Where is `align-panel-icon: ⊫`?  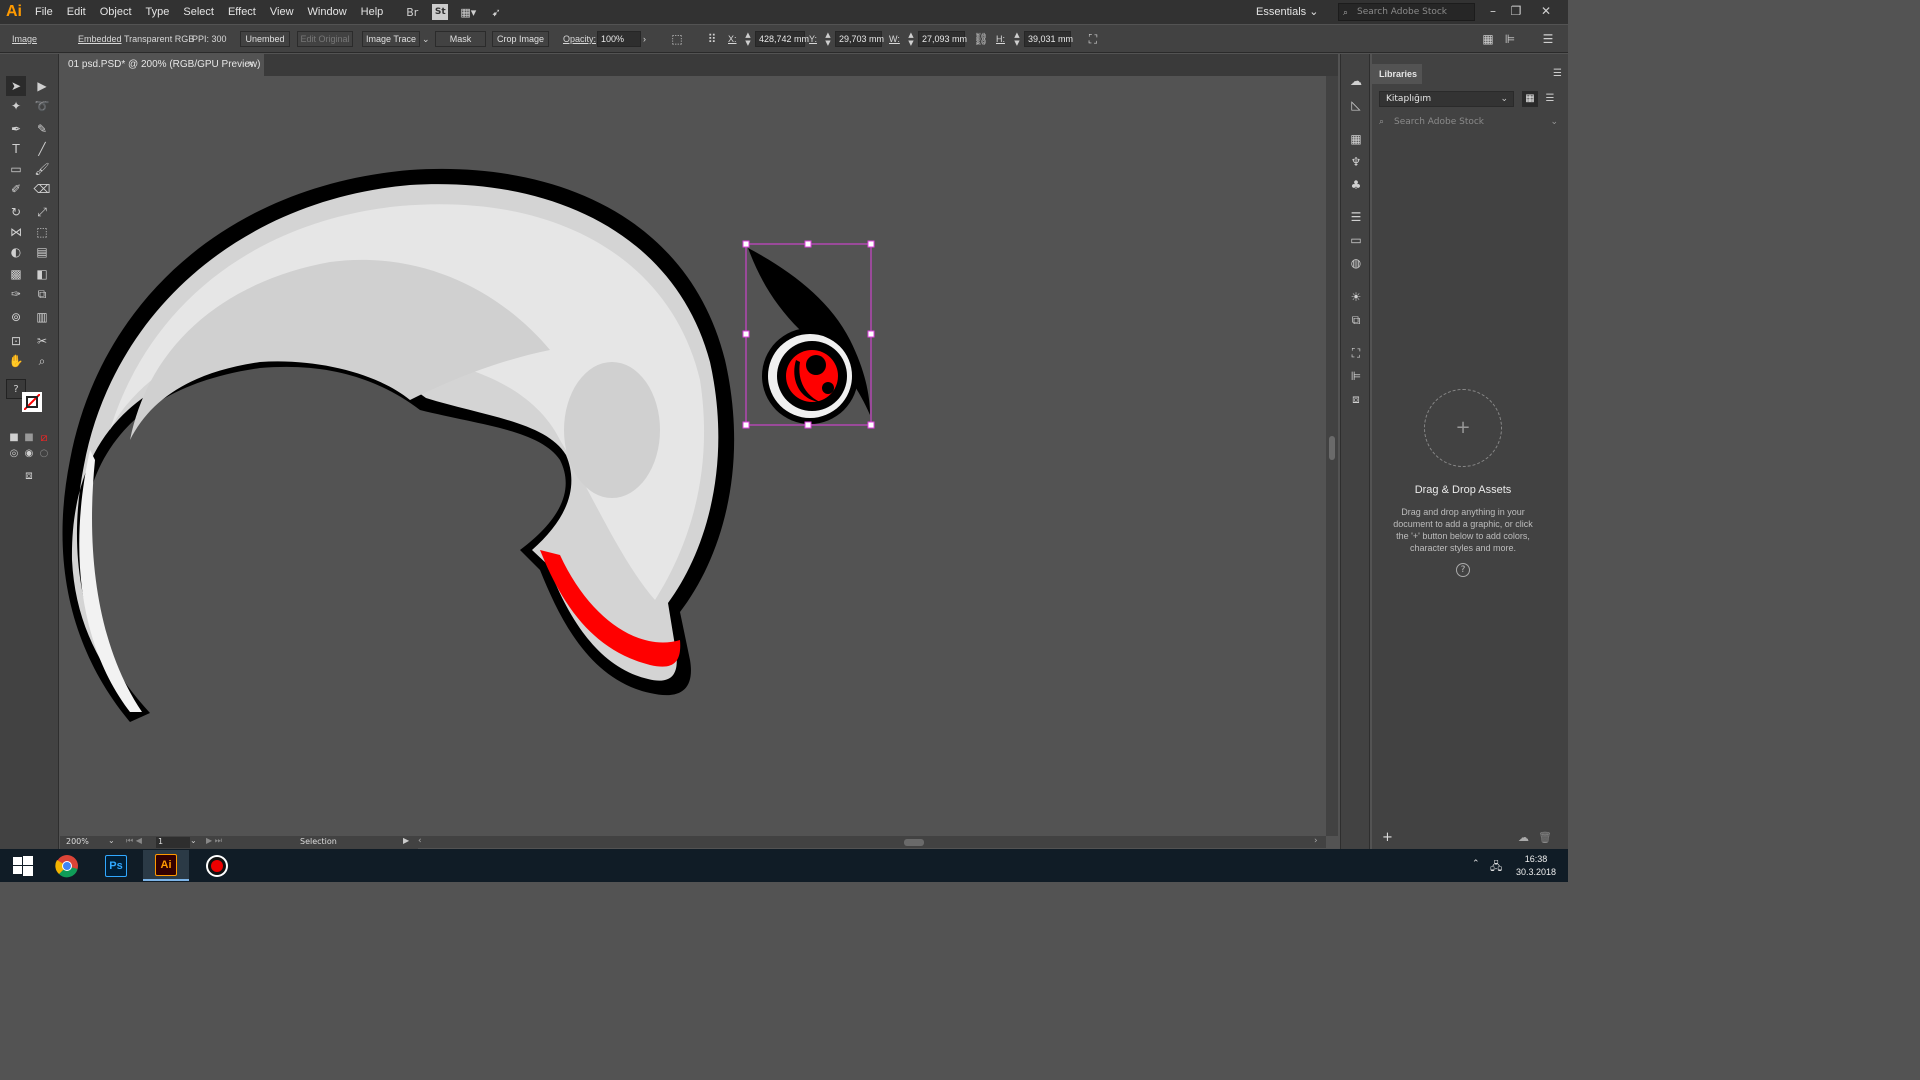
align-panel-icon: ⊫ is located at coordinates (1356, 376).